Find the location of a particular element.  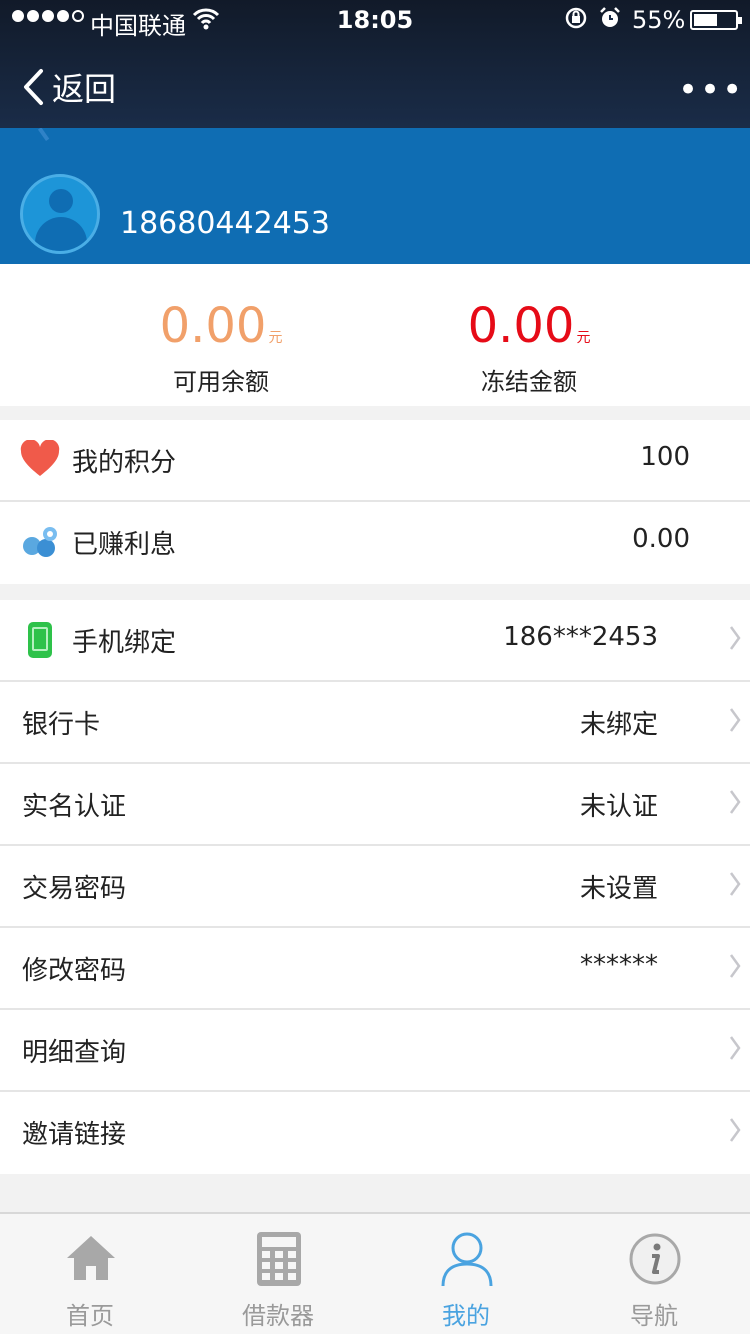

info-icon is located at coordinates (655, 1259).